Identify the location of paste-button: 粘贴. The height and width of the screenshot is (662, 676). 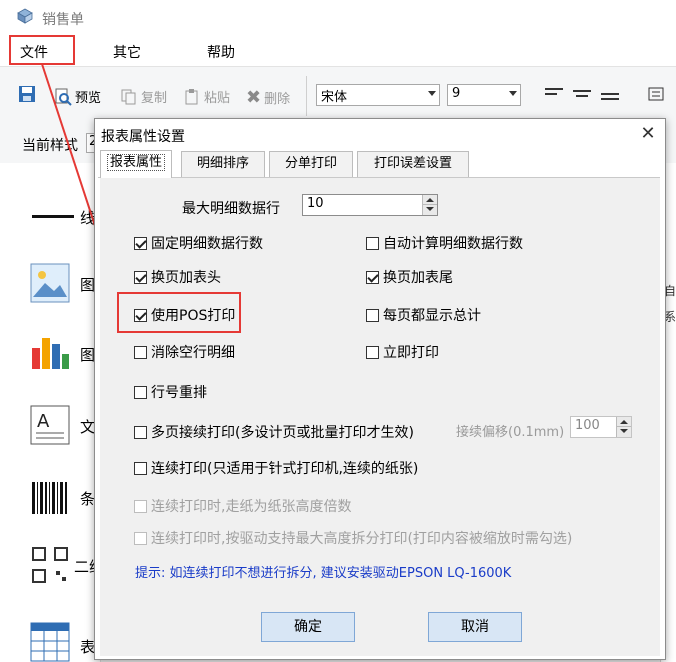
(206, 96).